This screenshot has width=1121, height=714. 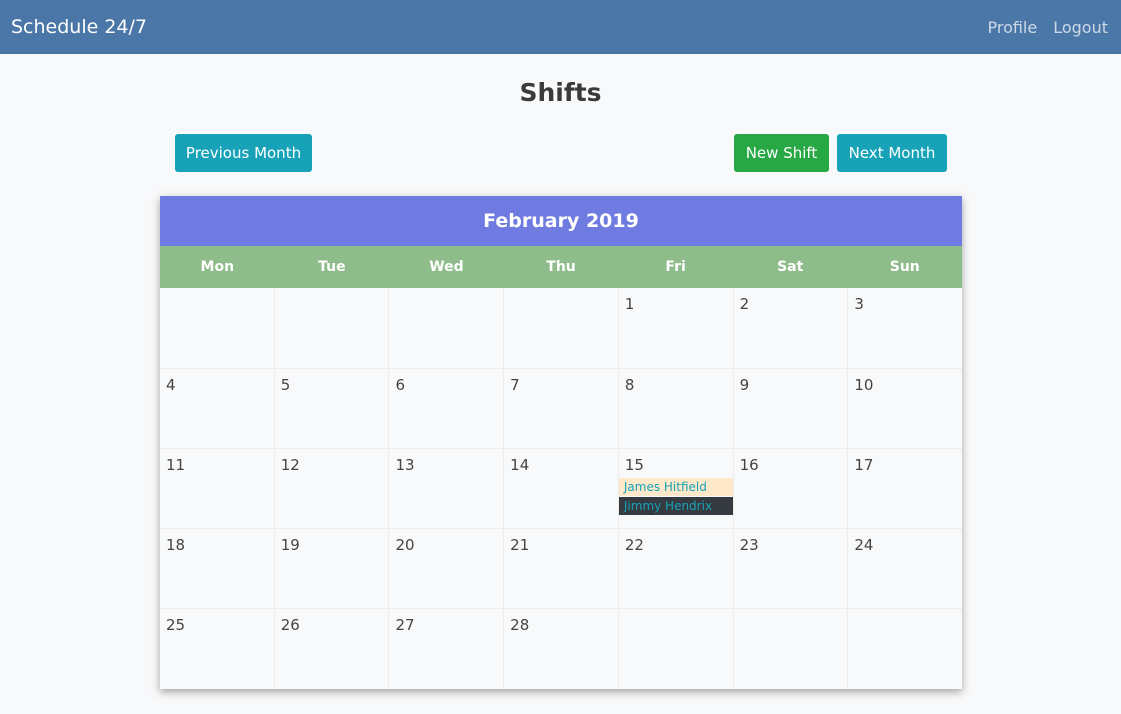 What do you see at coordinates (243, 153) in the screenshot?
I see `previous-month-button: Previous Month` at bounding box center [243, 153].